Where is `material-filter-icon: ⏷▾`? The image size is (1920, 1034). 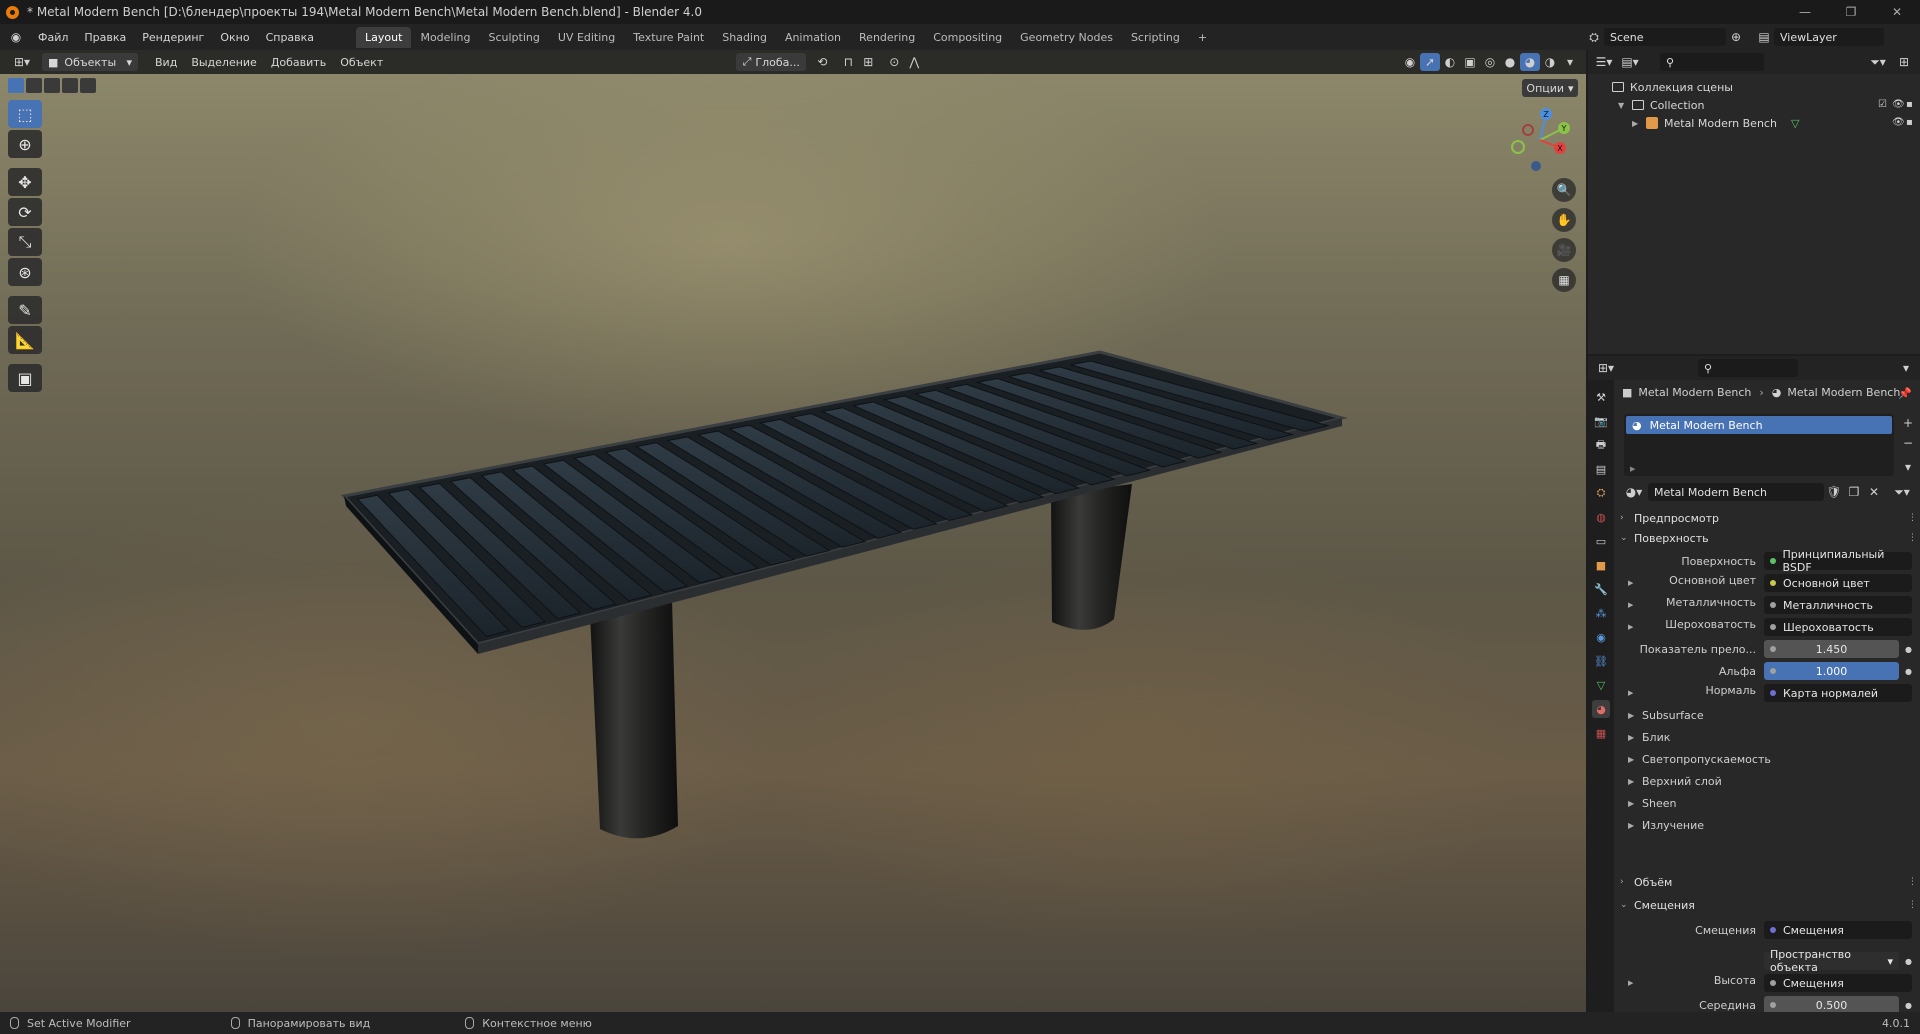 material-filter-icon: ⏷▾ is located at coordinates (1902, 492).